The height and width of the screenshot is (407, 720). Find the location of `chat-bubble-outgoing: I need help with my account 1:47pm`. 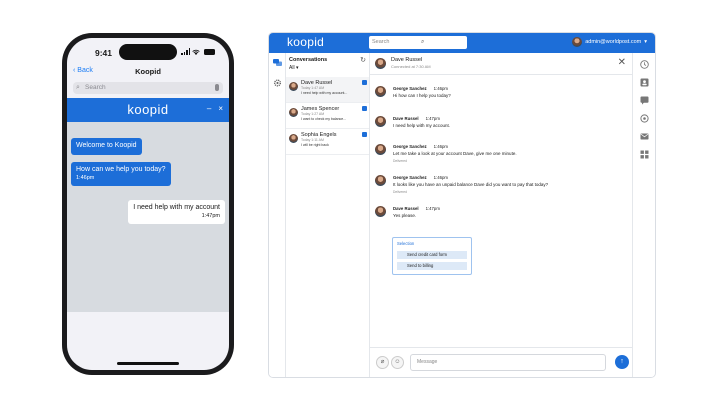

chat-bubble-outgoing: I need help with my account 1:47pm is located at coordinates (176, 212).